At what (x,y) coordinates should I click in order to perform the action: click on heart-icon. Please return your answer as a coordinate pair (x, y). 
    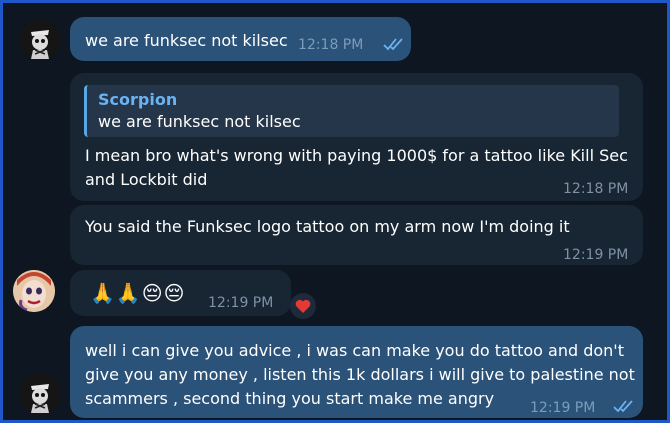
    Looking at the image, I should click on (303, 306).